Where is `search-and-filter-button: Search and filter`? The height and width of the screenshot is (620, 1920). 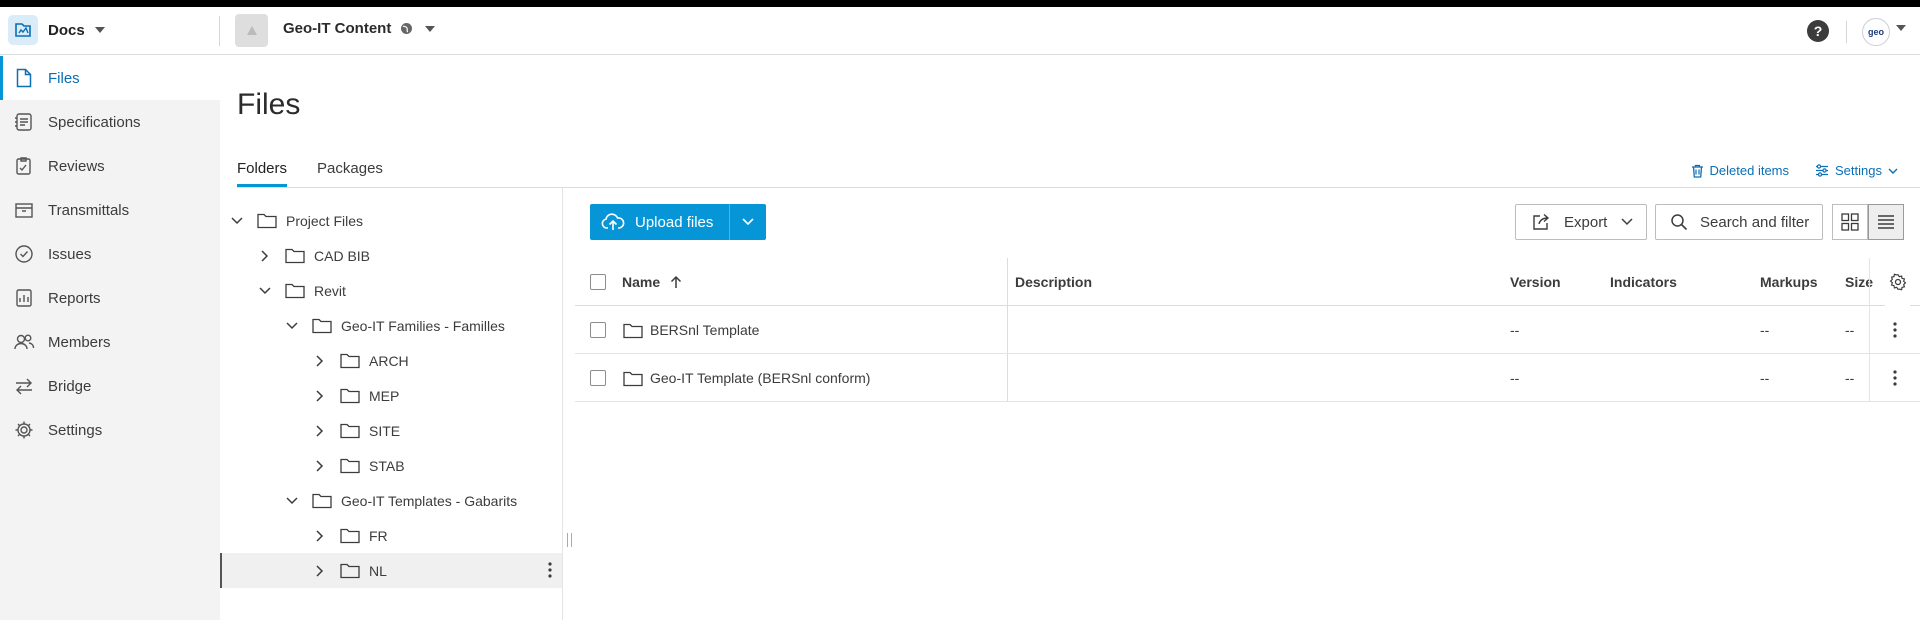 search-and-filter-button: Search and filter is located at coordinates (1739, 222).